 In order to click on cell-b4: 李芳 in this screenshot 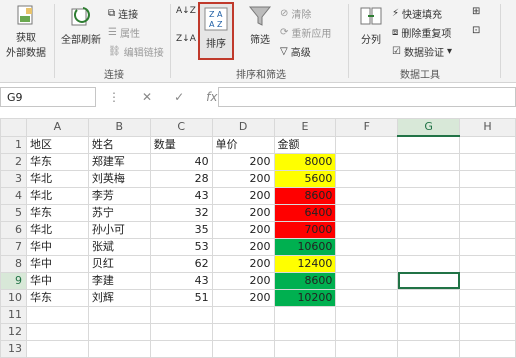, I will do `click(119, 195)`.